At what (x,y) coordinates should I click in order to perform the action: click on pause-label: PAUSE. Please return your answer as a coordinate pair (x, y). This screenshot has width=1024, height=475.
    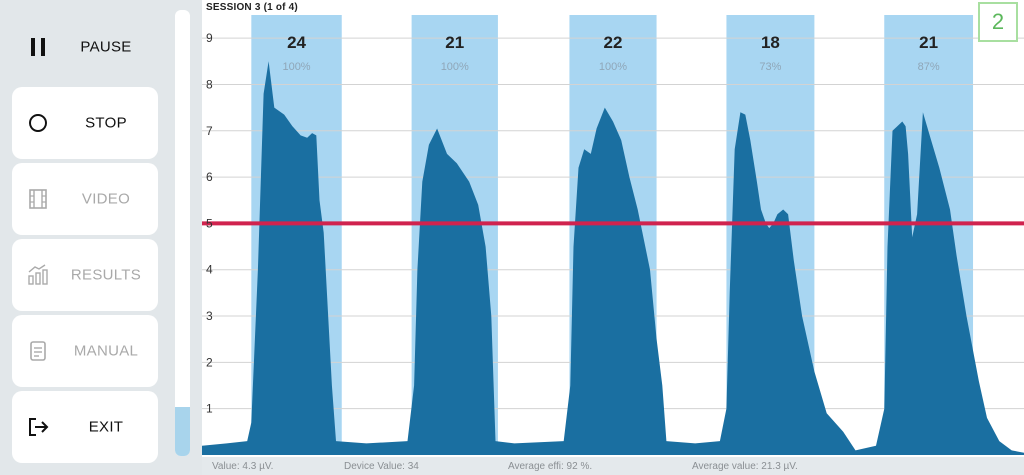
    Looking at the image, I should click on (106, 47).